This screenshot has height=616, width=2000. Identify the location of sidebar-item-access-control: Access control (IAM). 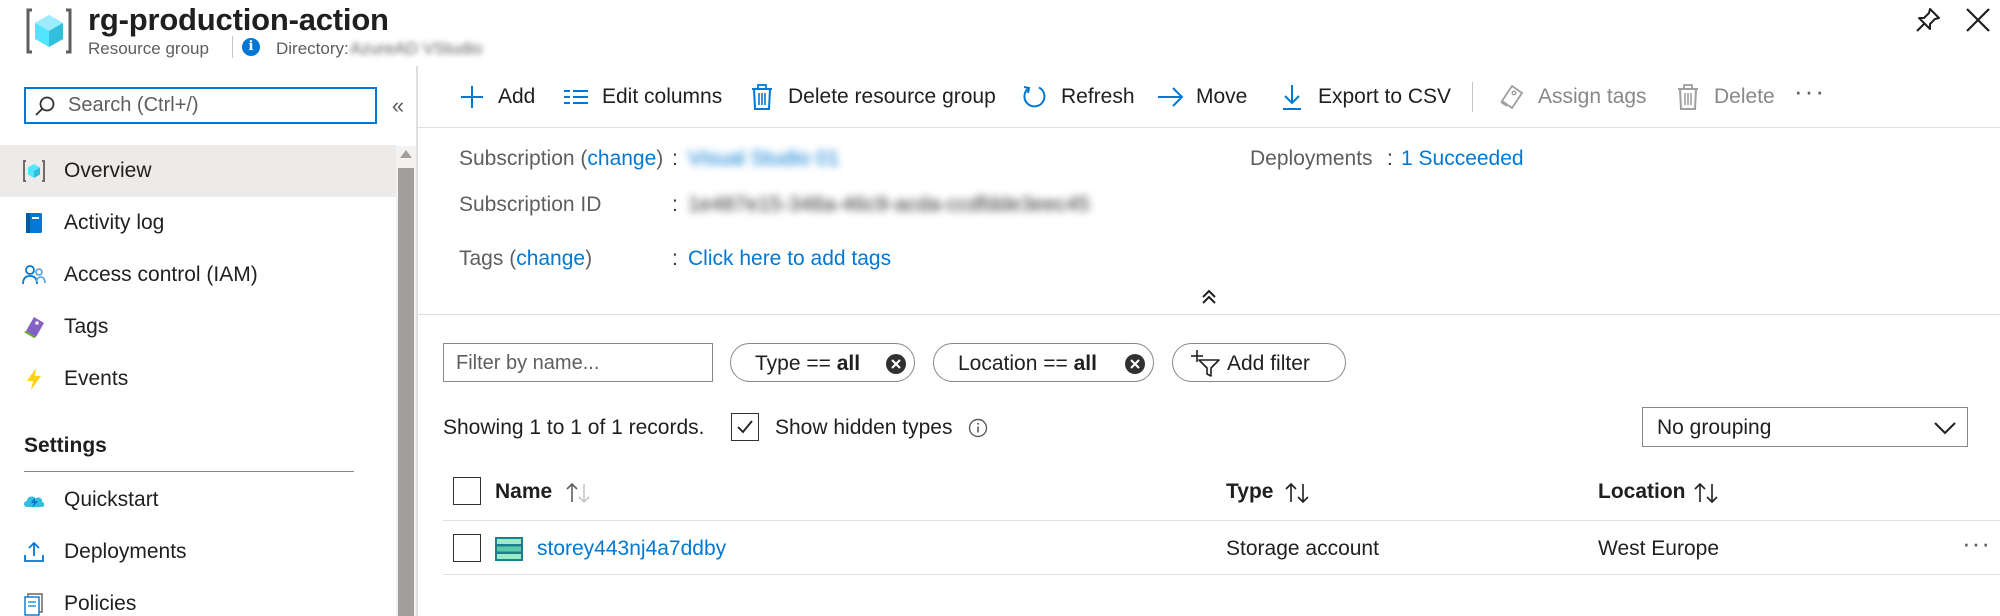
(198, 275).